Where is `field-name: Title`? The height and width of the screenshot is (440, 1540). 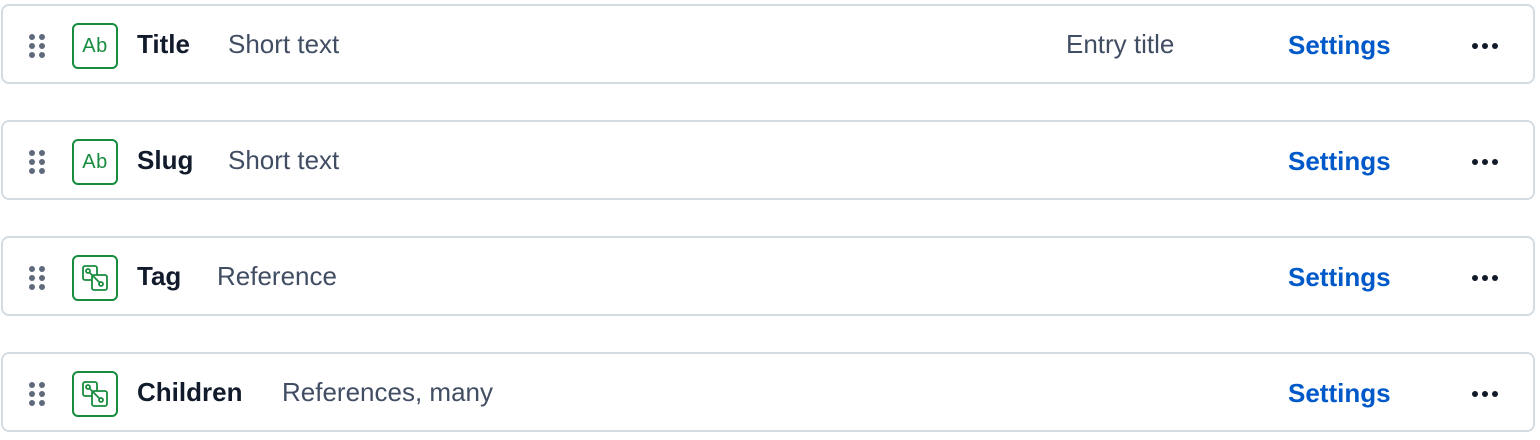
field-name: Title is located at coordinates (163, 43).